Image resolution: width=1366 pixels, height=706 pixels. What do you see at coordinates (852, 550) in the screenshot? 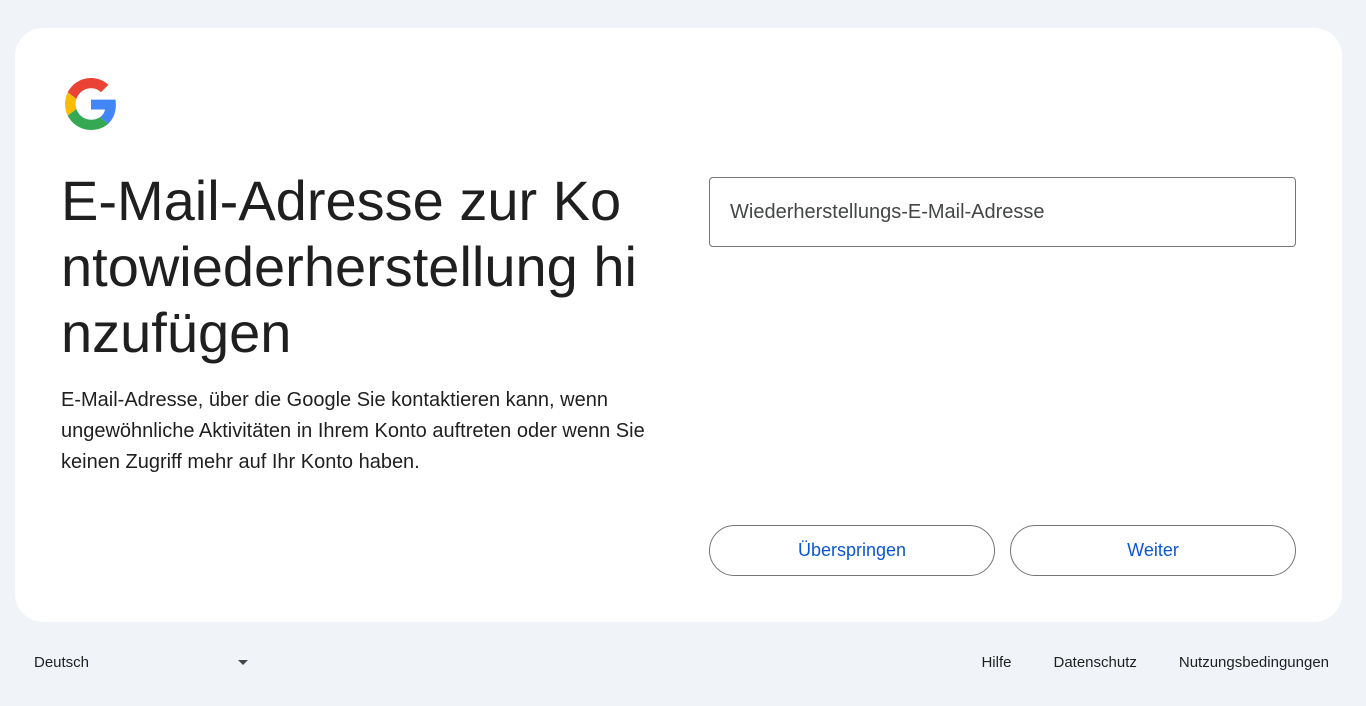
I see `skip-button: Überspringen` at bounding box center [852, 550].